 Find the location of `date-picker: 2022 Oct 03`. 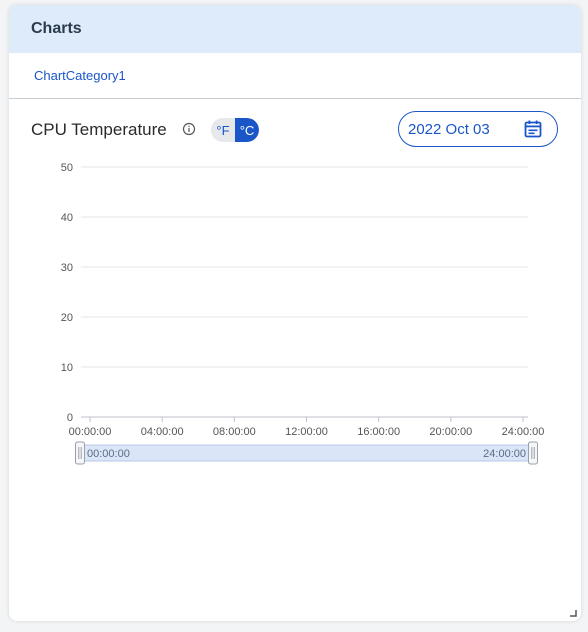

date-picker: 2022 Oct 03 is located at coordinates (478, 129).